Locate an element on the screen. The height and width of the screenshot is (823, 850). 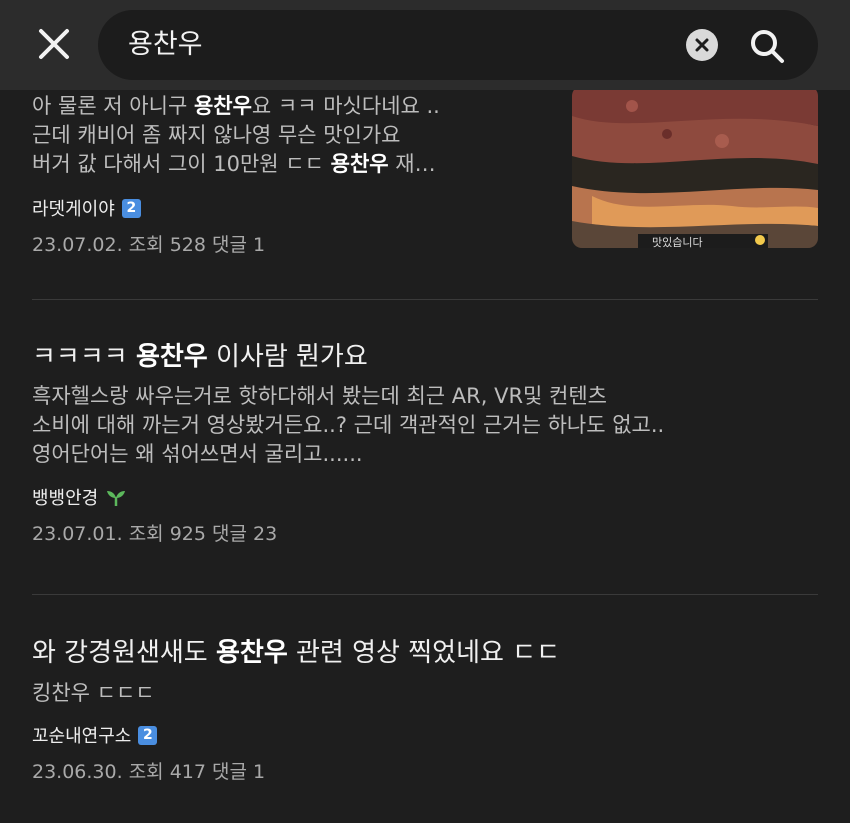
post-date: 23.06.30. is located at coordinates (77, 772).